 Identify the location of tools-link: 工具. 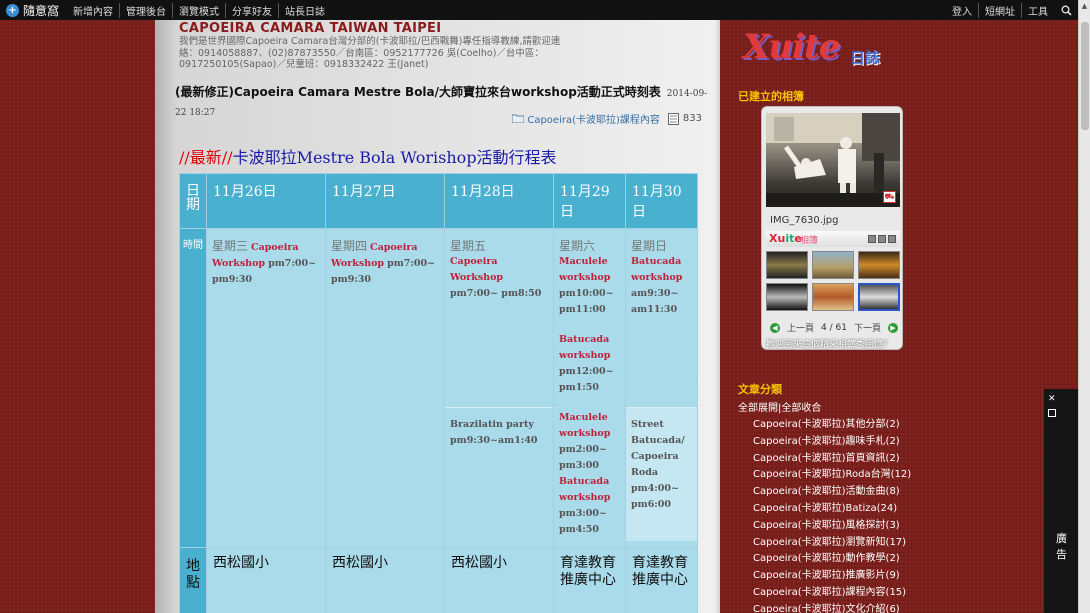
(1037, 10).